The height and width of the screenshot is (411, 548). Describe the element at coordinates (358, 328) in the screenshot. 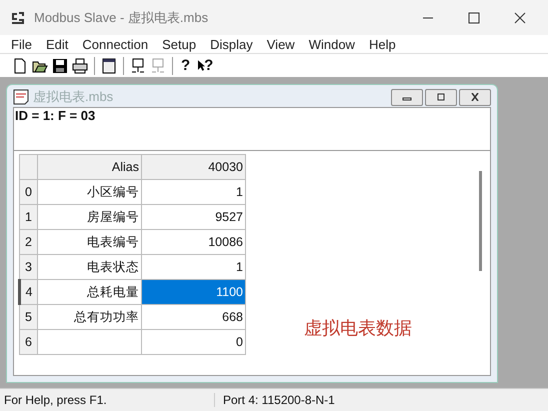

I see `annotation-text: 虚拟电表数据` at that location.